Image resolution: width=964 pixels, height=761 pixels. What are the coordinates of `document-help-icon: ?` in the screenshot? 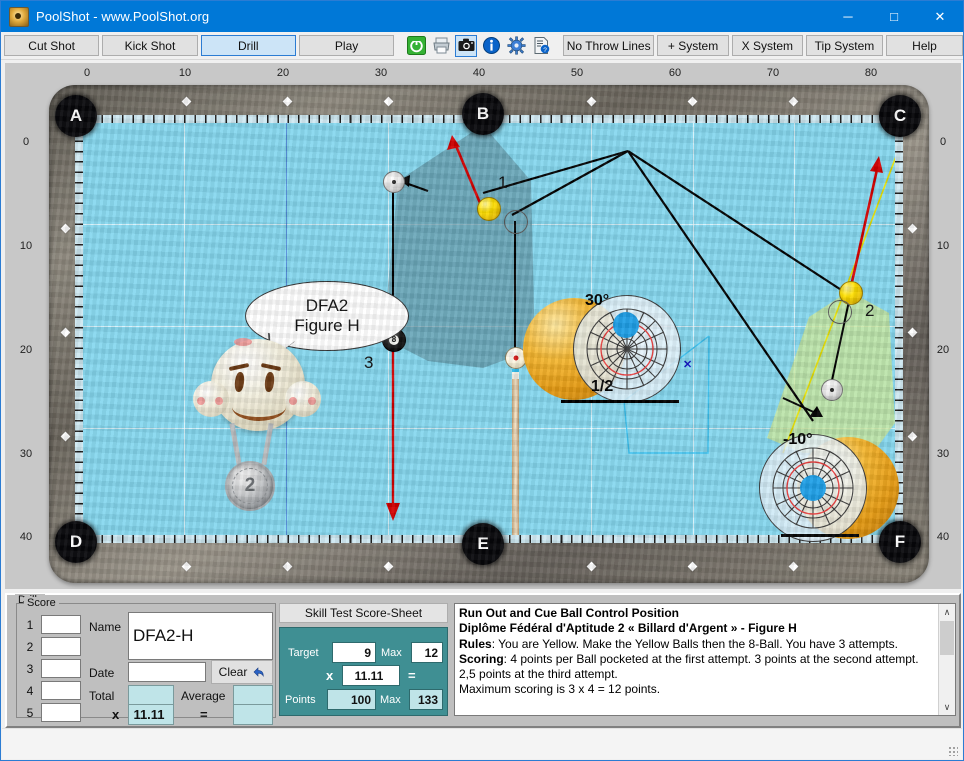 It's located at (541, 46).